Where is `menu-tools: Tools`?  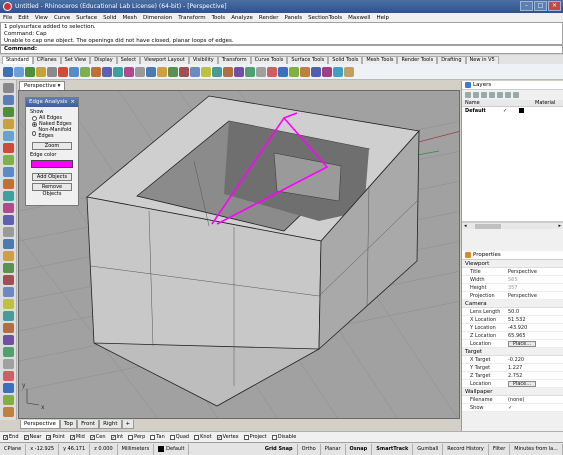
menu-tools: Tools is located at coordinates (219, 18).